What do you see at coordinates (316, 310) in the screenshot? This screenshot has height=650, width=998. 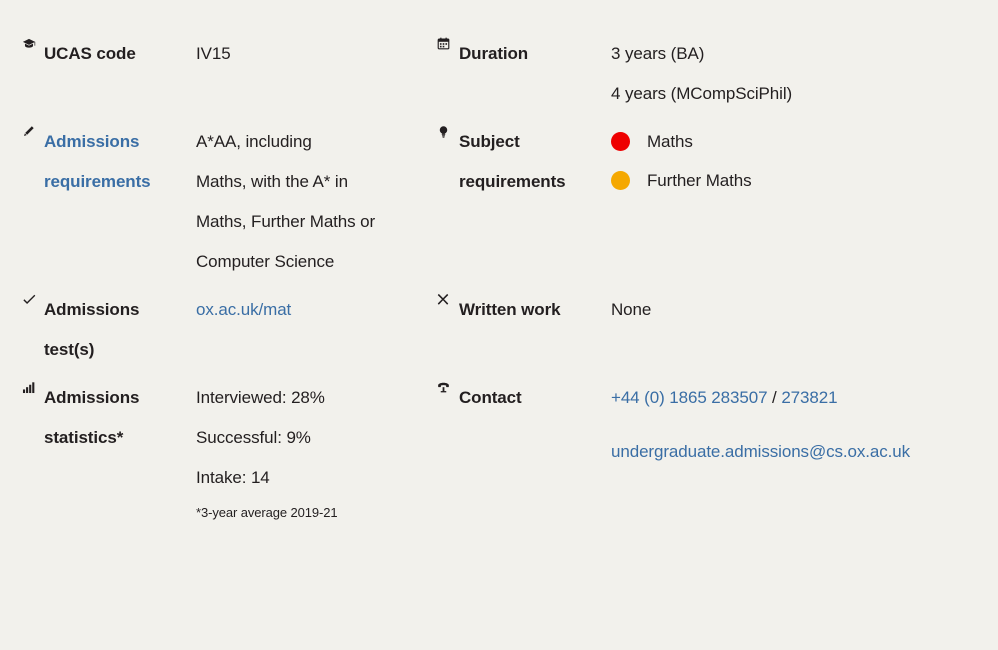 I see `fact-value-admissions-test: ox.ac.uk/mat` at bounding box center [316, 310].